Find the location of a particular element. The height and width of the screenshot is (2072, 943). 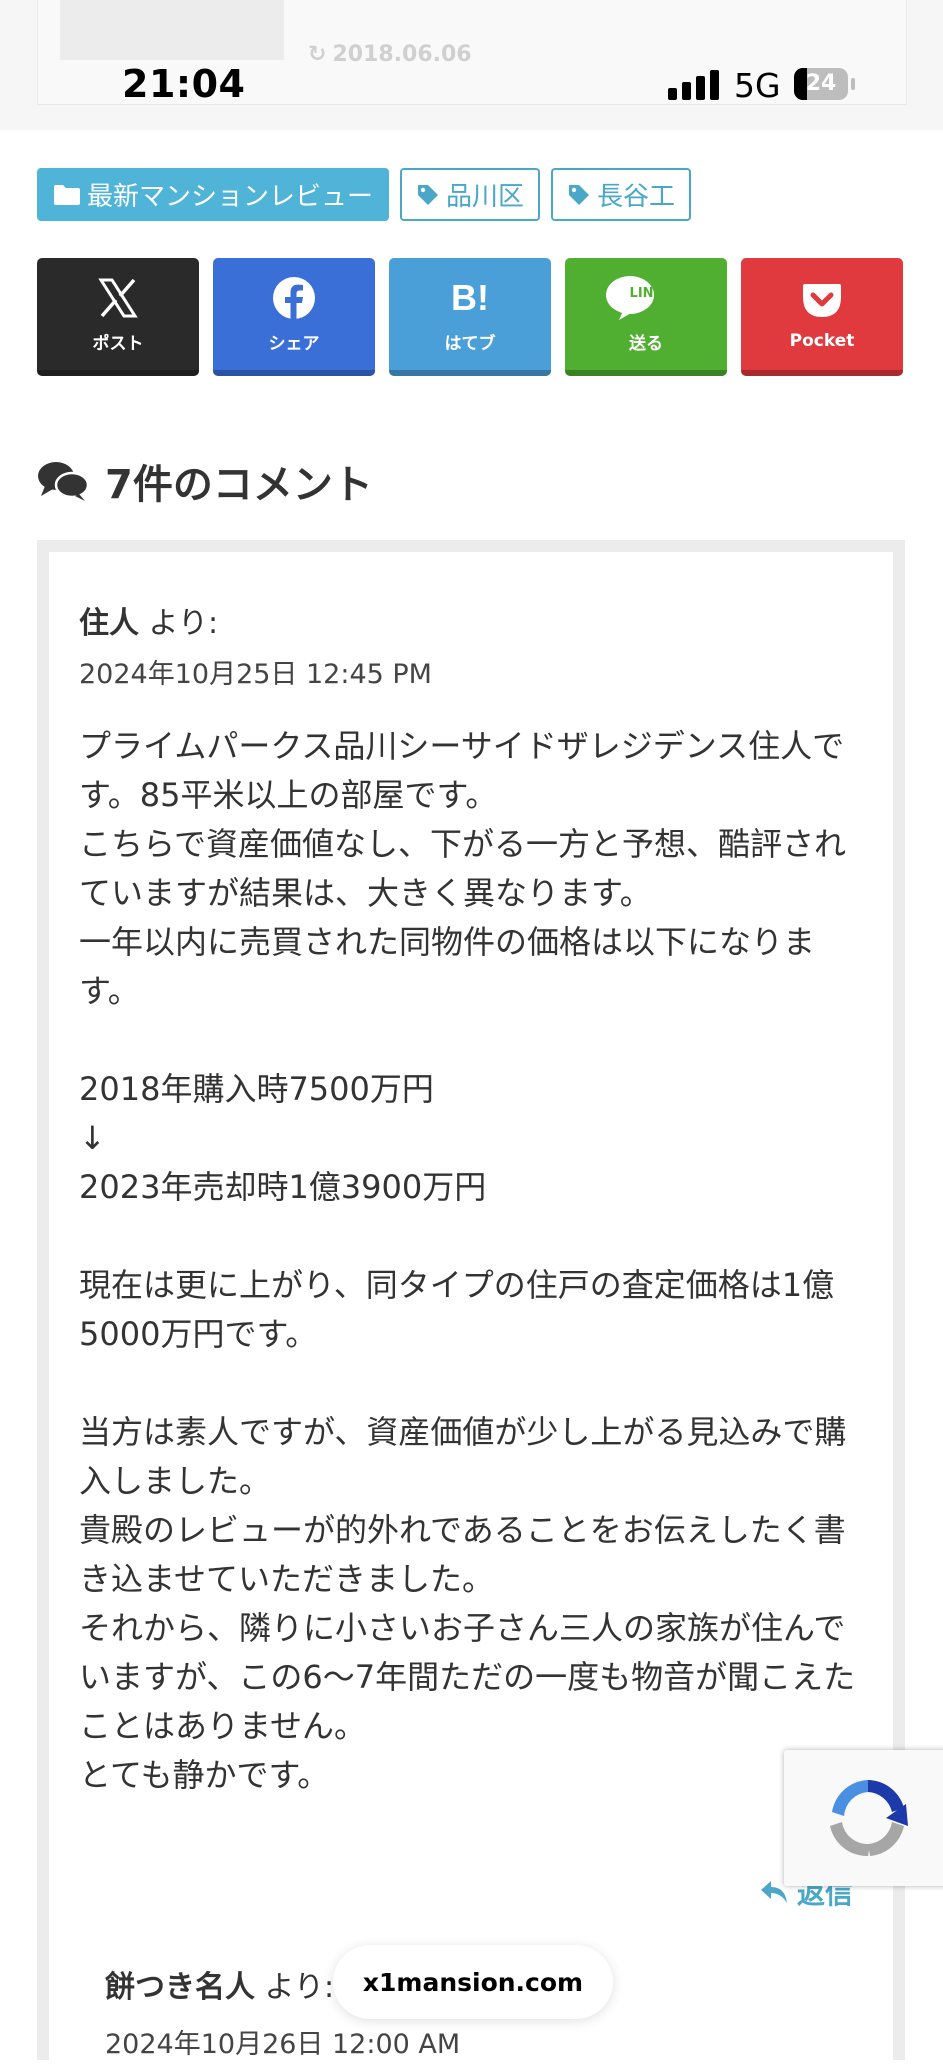

previous-article-thumbnail is located at coordinates (172, 30).